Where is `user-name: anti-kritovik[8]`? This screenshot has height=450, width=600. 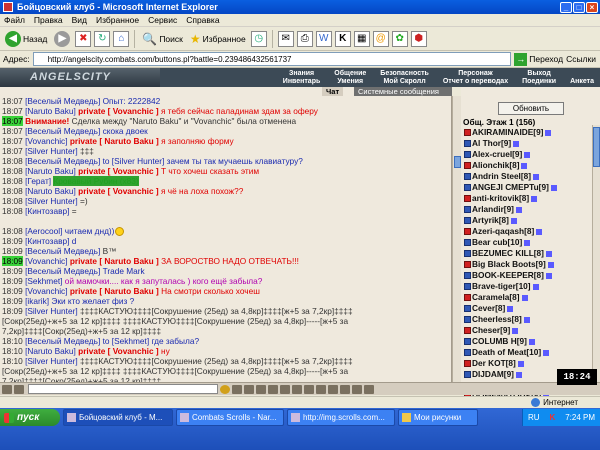
user-name: anti-kritovik[8] is located at coordinates (500, 198).